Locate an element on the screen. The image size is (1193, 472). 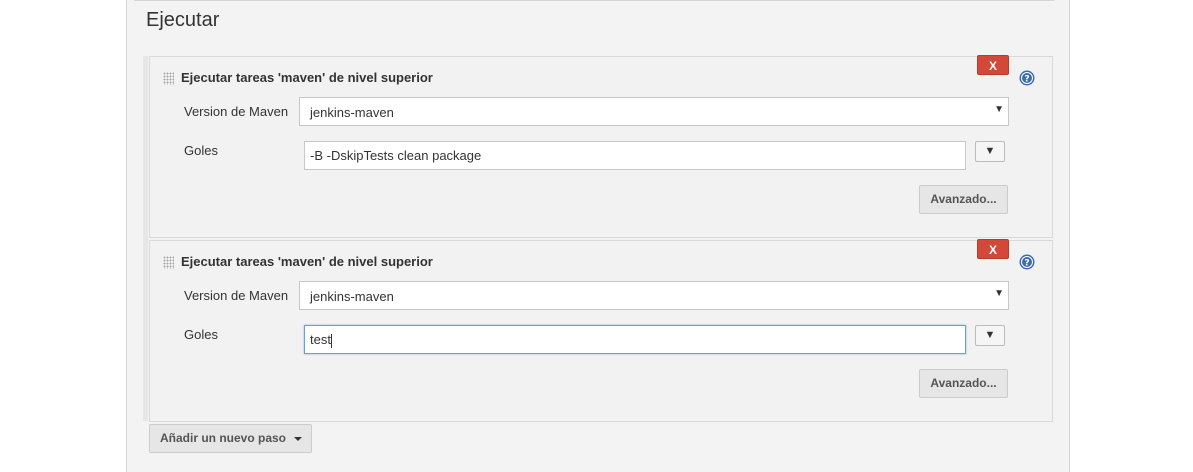
goals-input: test is located at coordinates (635, 339).